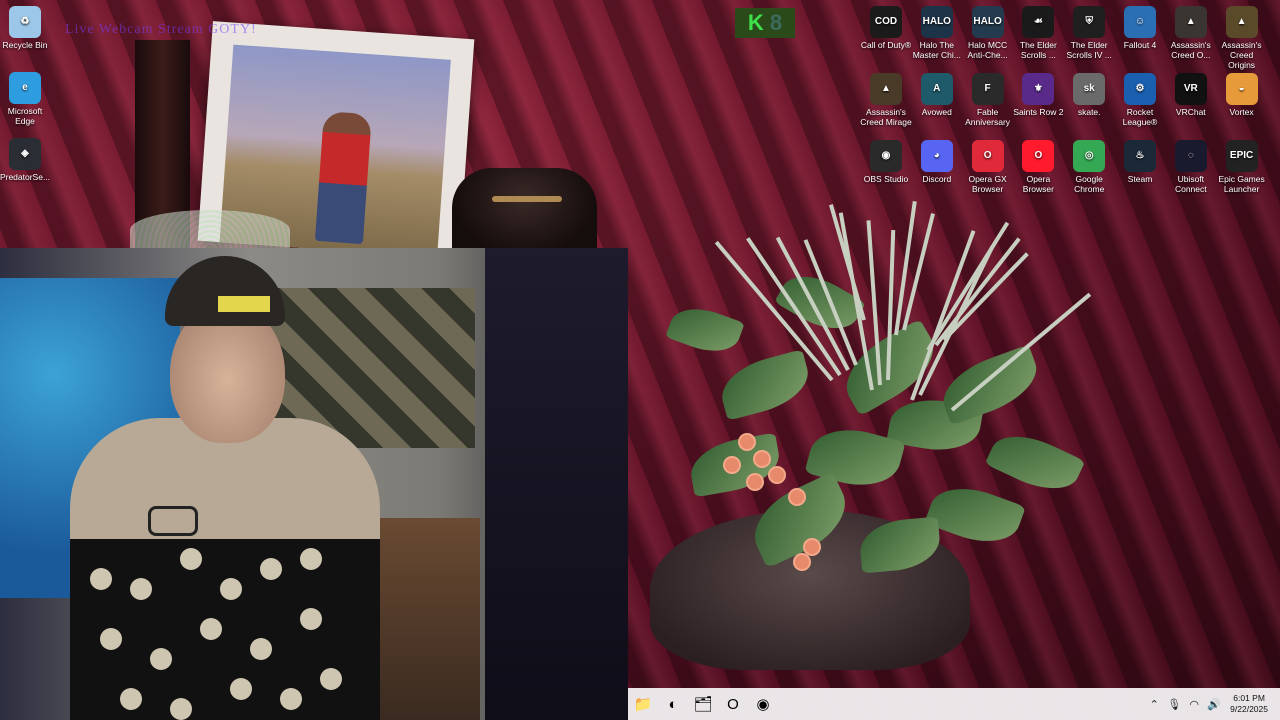  I want to click on app-icon: ▲, so click(1190, 22).